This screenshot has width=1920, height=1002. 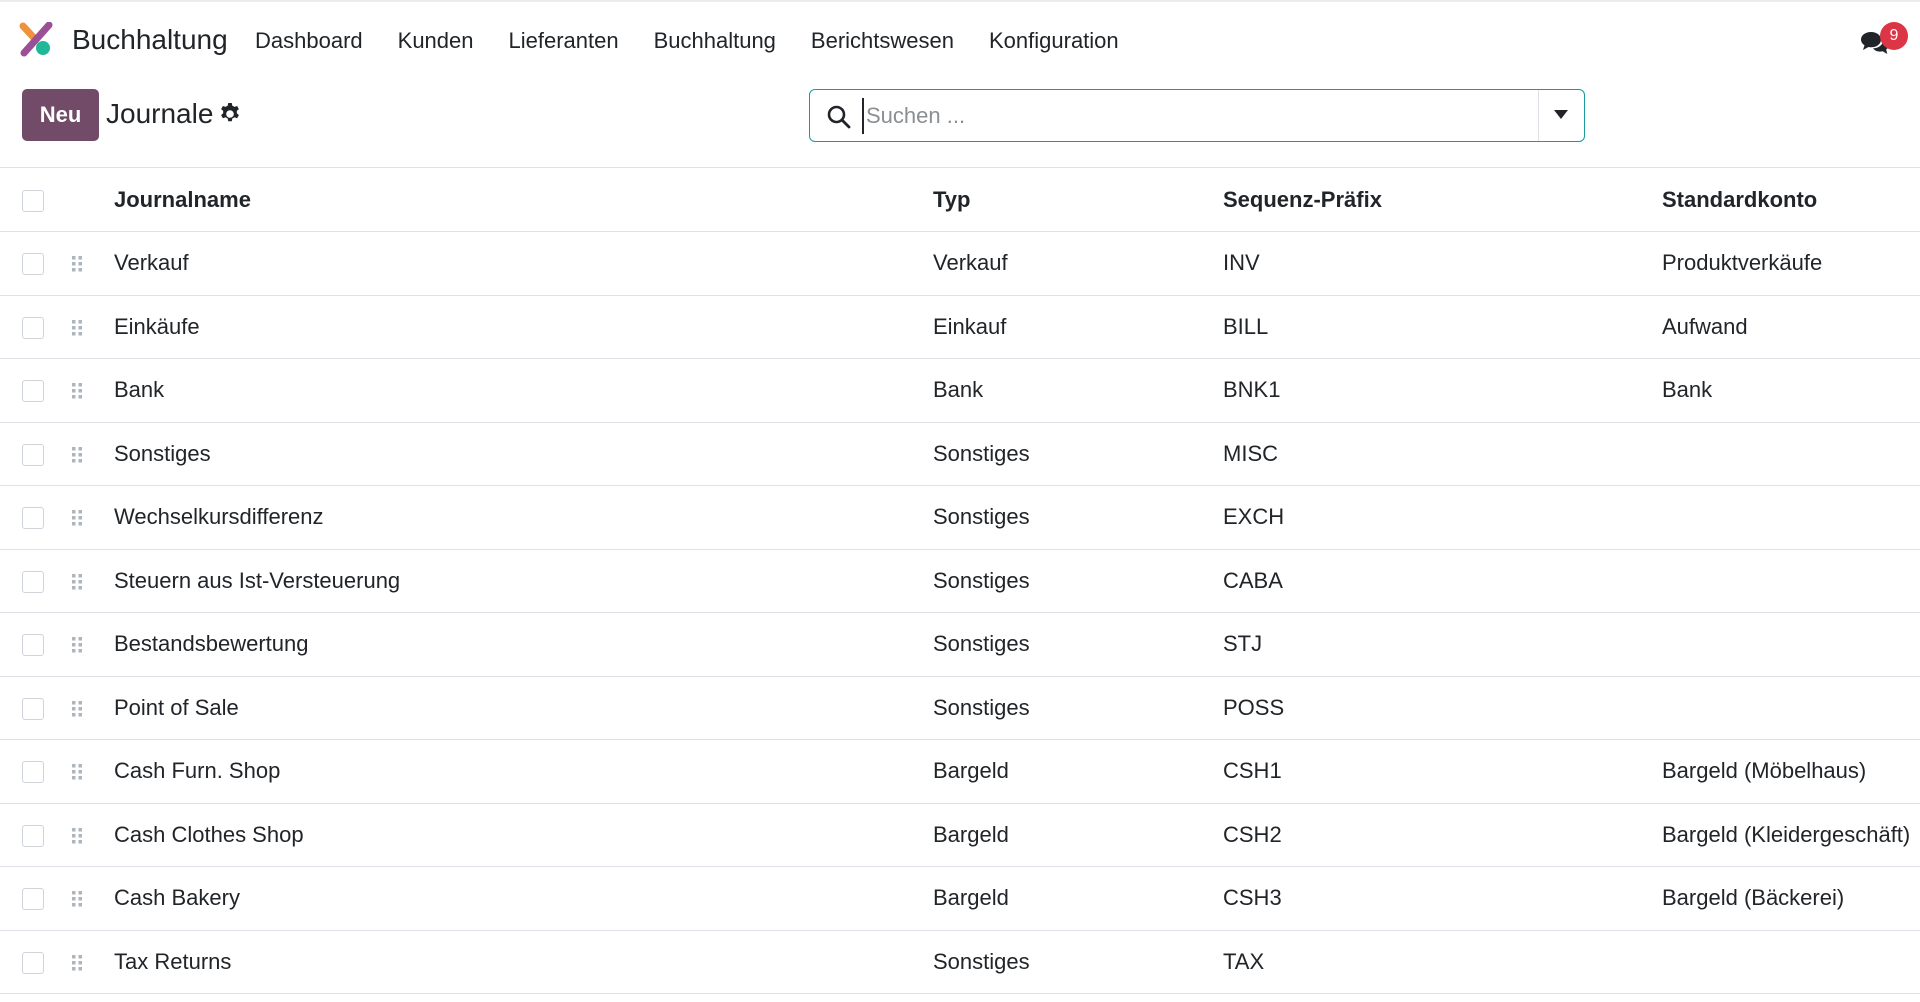 What do you see at coordinates (1078, 327) in the screenshot?
I see `journal-type-cell: Einkauf` at bounding box center [1078, 327].